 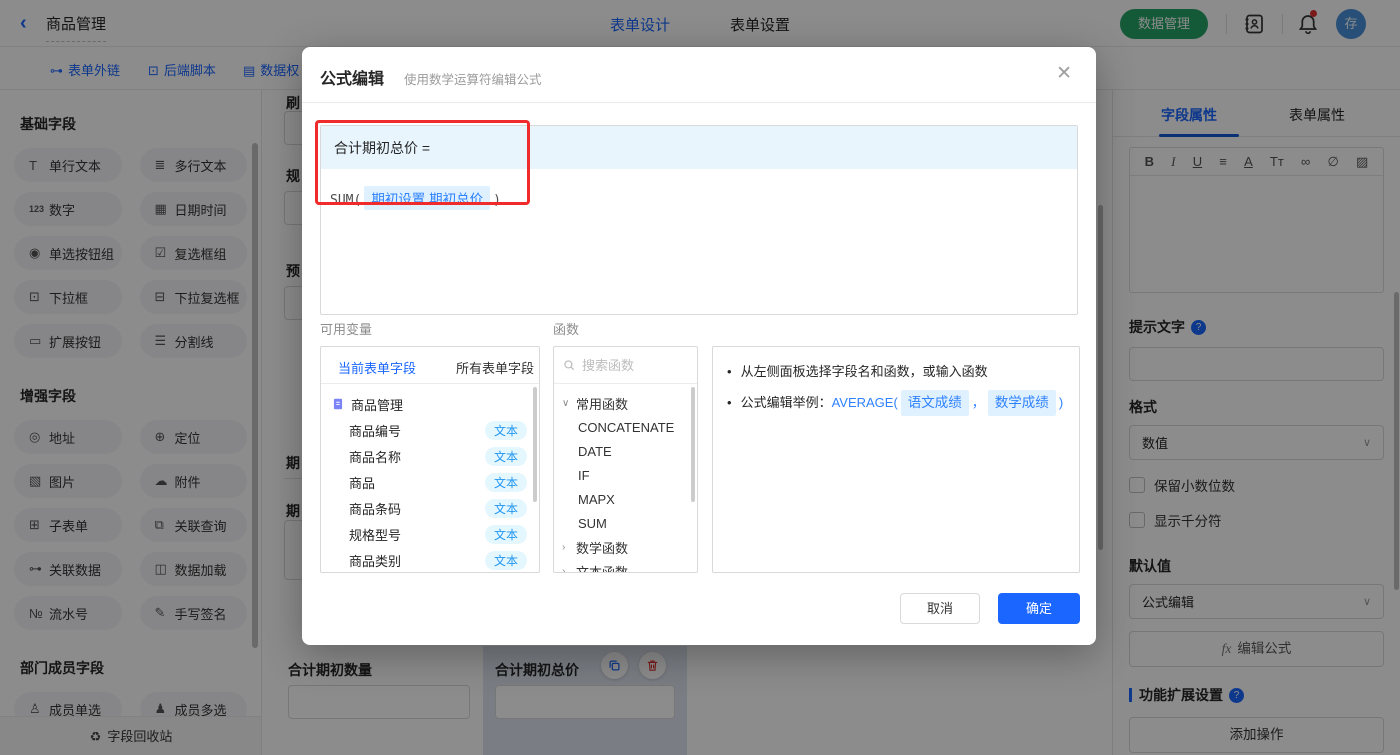 What do you see at coordinates (377, 405) in the screenshot?
I see `tree-root-label: 商品管理` at bounding box center [377, 405].